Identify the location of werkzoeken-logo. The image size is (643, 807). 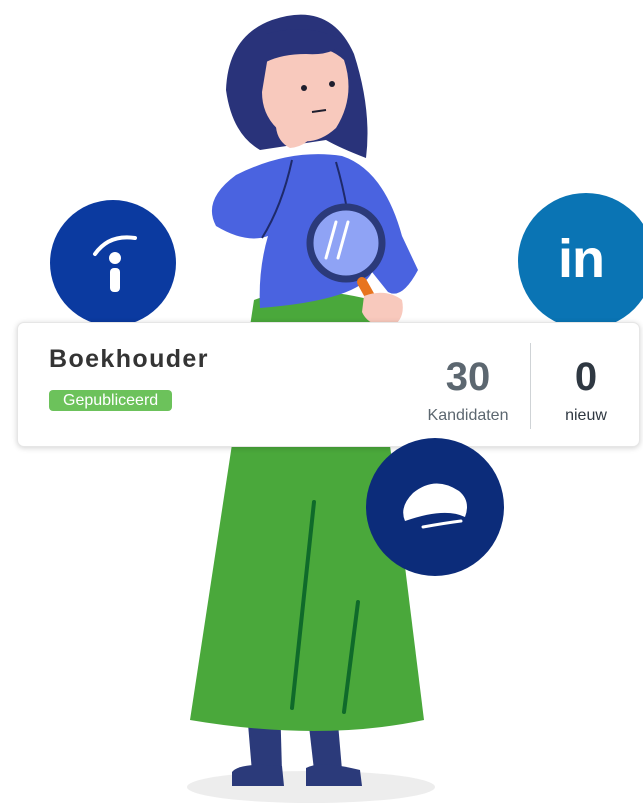
(435, 507).